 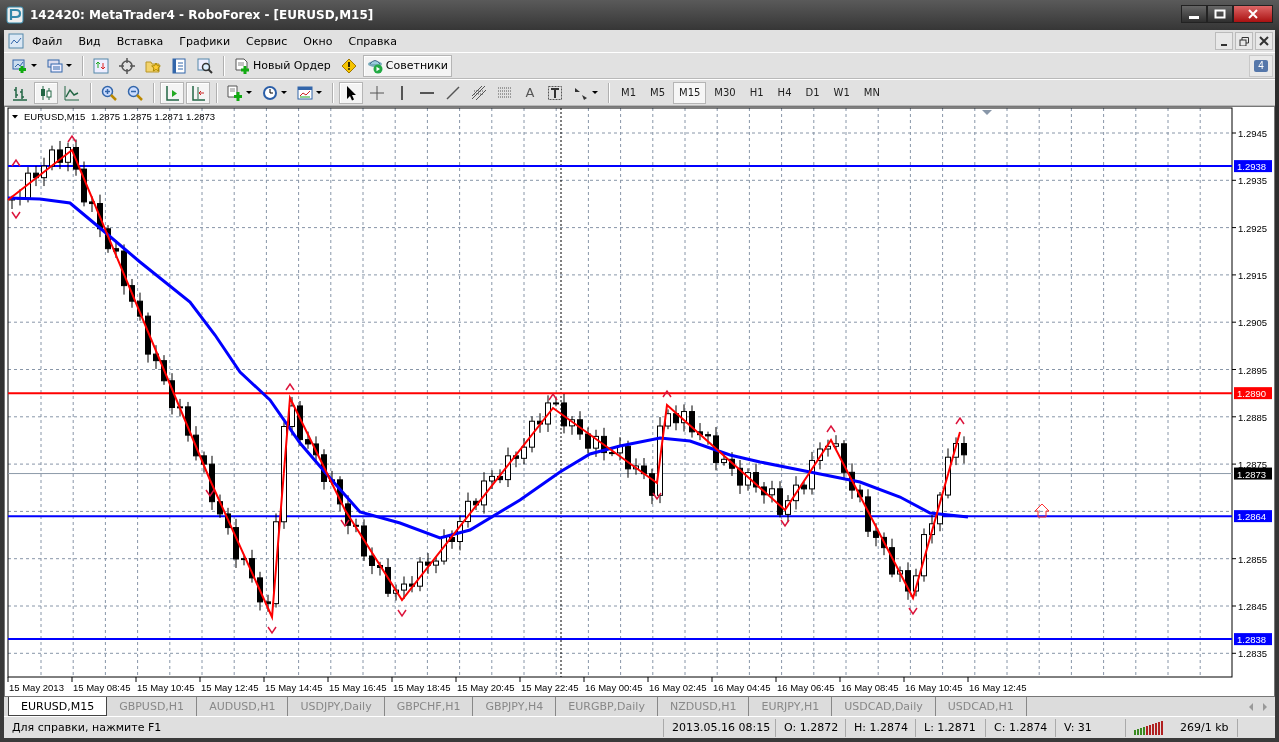 I want to click on new-order-button: Новый Ордер, so click(x=282, y=65).